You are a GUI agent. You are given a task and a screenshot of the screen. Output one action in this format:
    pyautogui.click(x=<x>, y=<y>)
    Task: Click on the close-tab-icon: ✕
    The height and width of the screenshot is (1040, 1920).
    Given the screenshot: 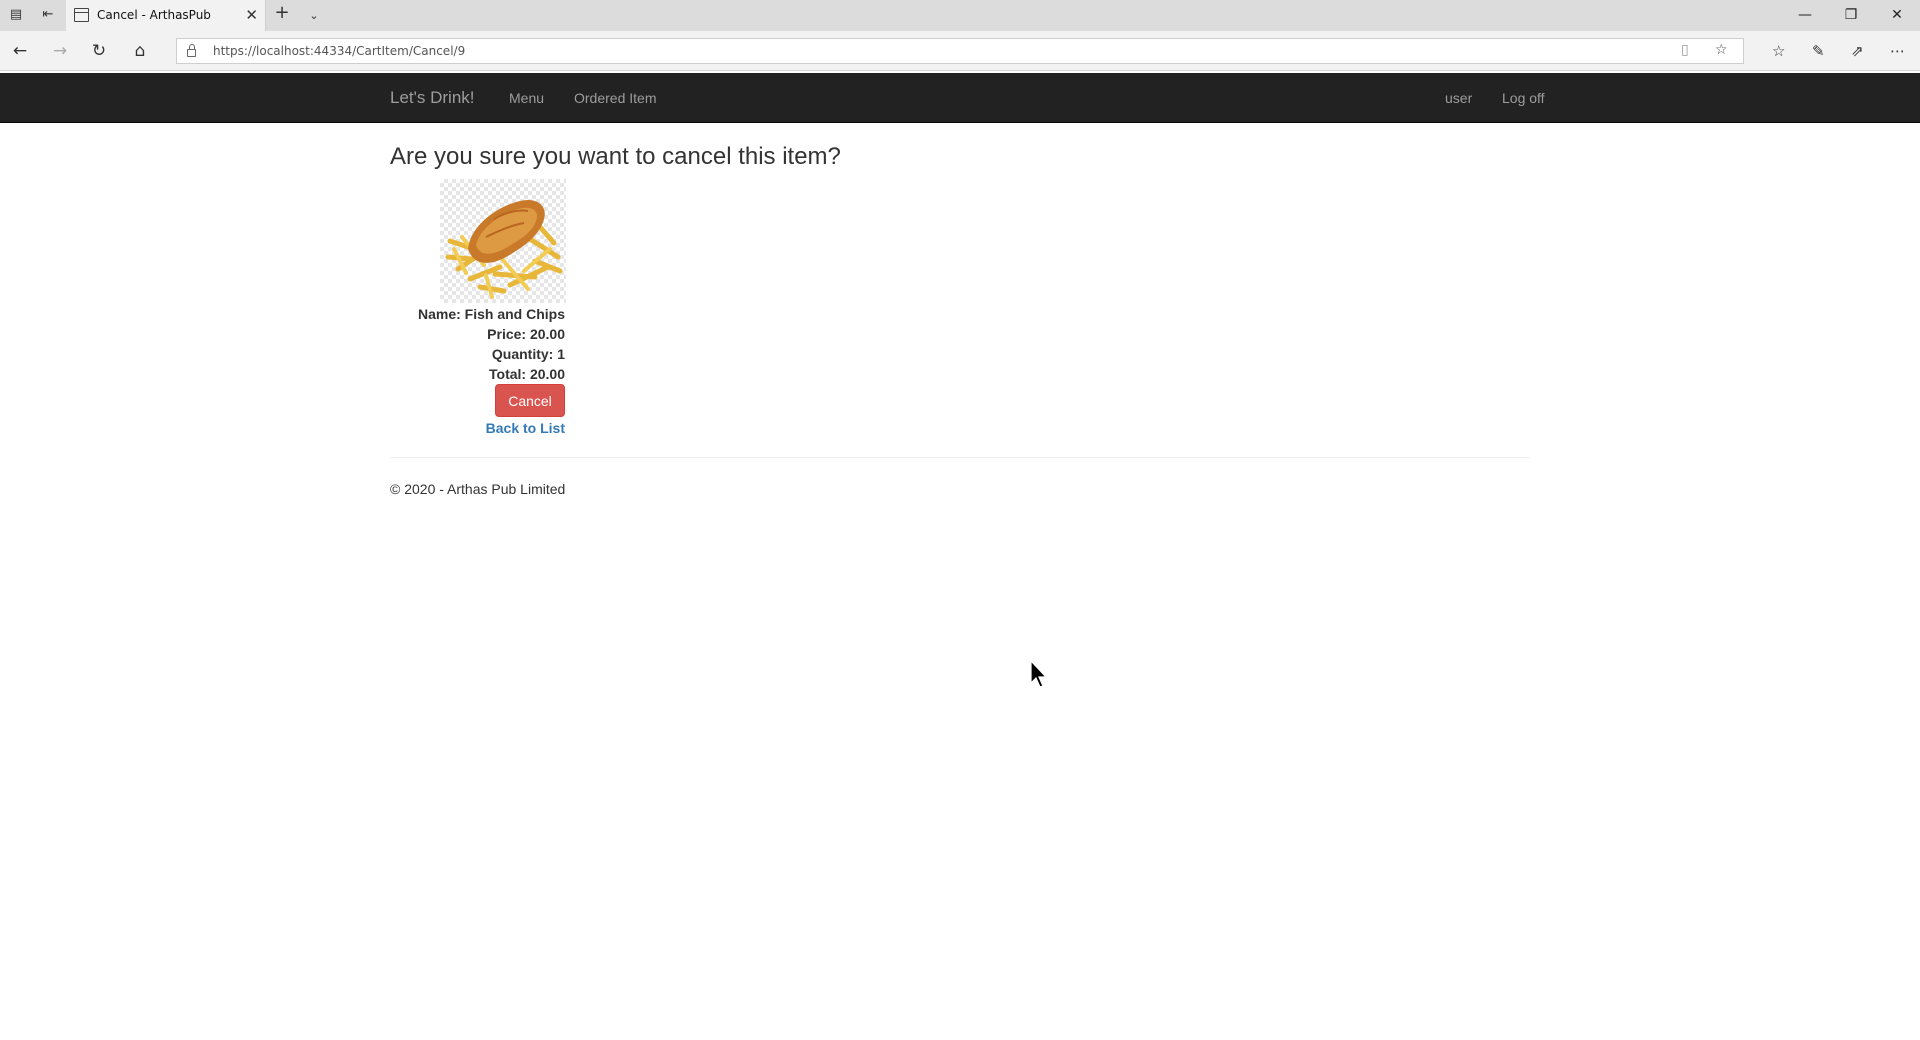 What is the action you would take?
    pyautogui.click(x=251, y=15)
    